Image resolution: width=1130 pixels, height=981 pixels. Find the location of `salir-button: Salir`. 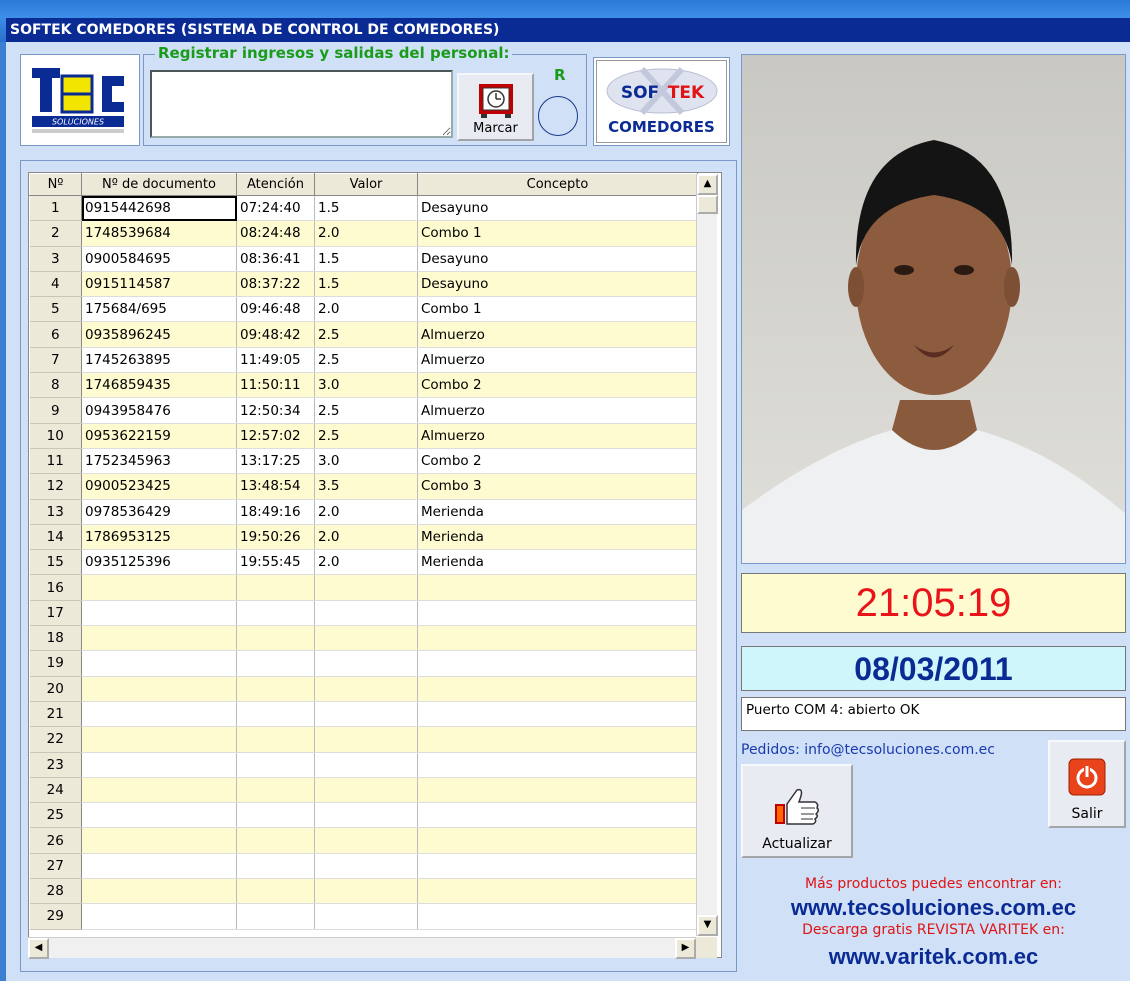

salir-button: Salir is located at coordinates (1087, 784).